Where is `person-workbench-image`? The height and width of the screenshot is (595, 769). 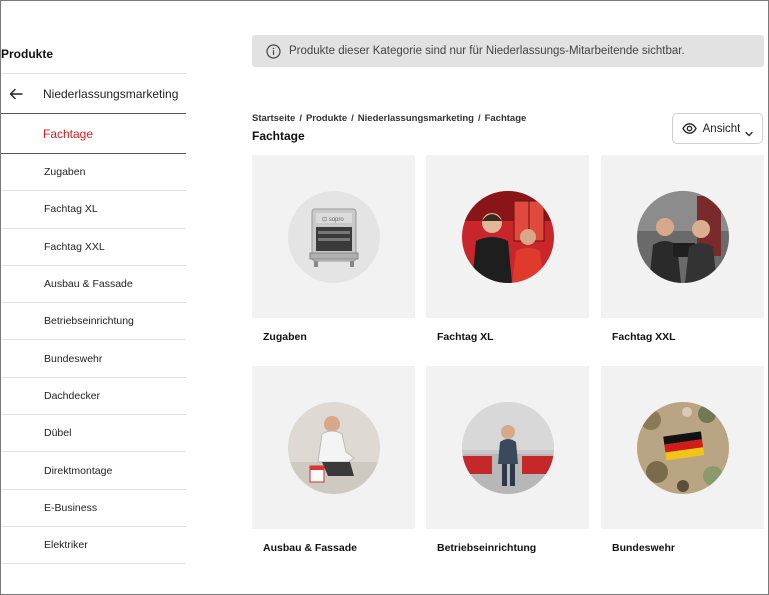 person-workbench-image is located at coordinates (507, 447).